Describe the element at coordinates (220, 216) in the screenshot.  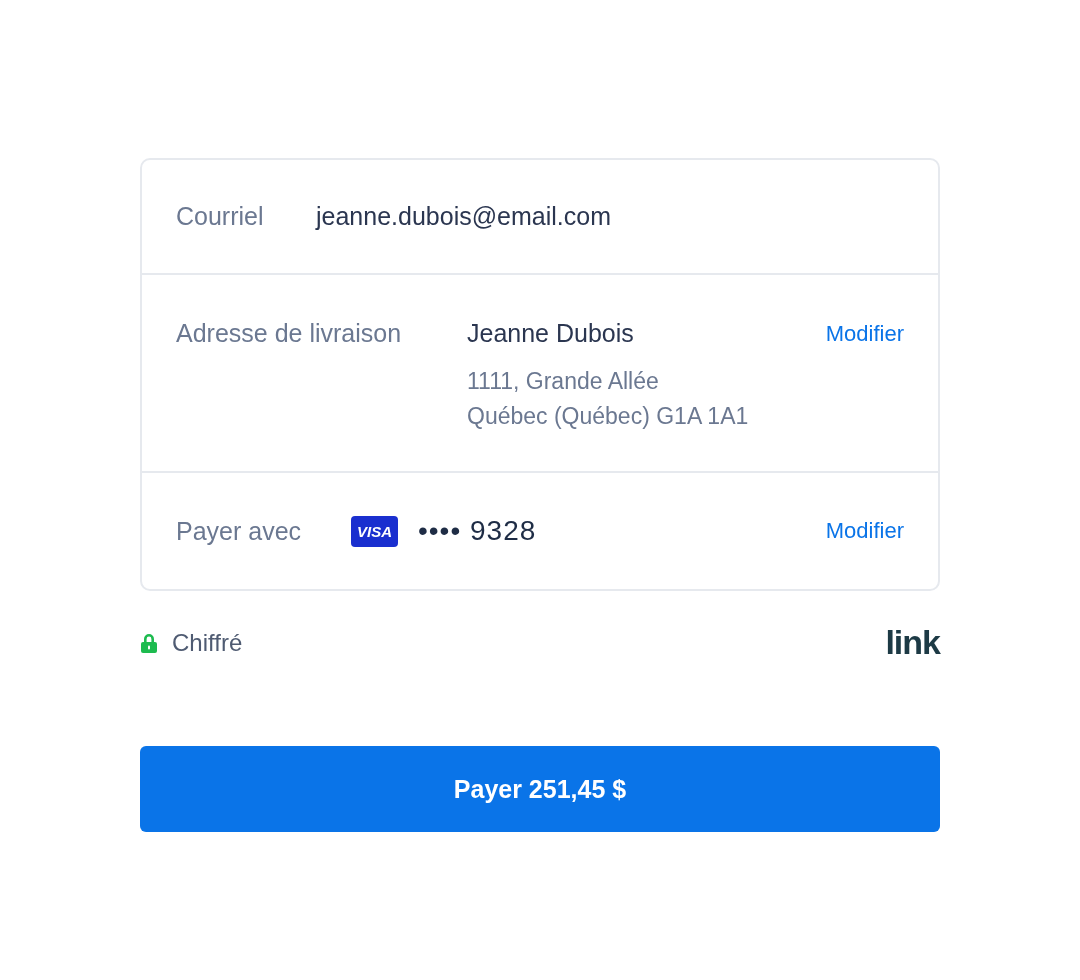
I see `email-label: Courriel` at that location.